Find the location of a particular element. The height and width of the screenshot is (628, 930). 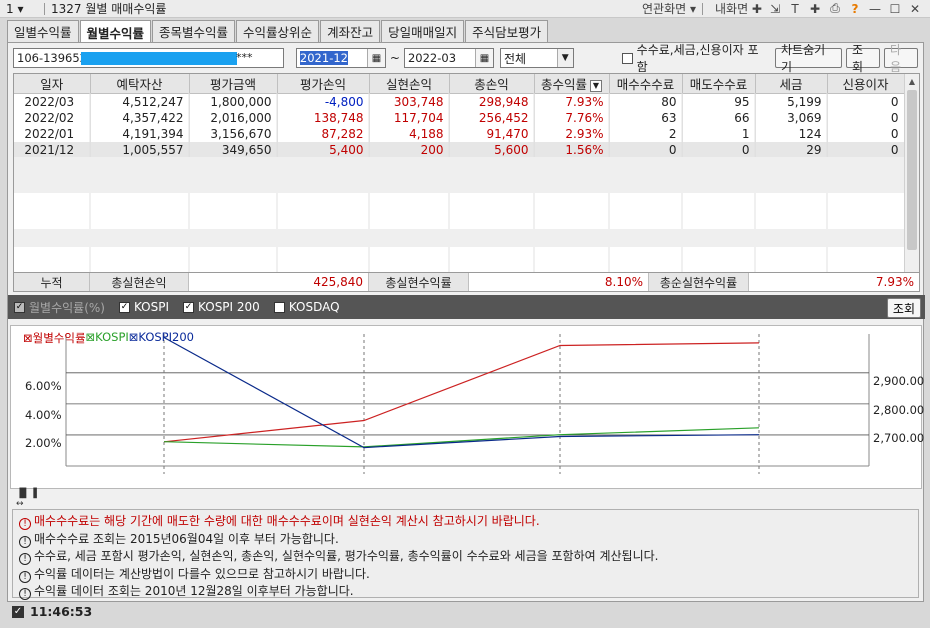

tab-top-return: 수익률상위순 is located at coordinates (278, 31).